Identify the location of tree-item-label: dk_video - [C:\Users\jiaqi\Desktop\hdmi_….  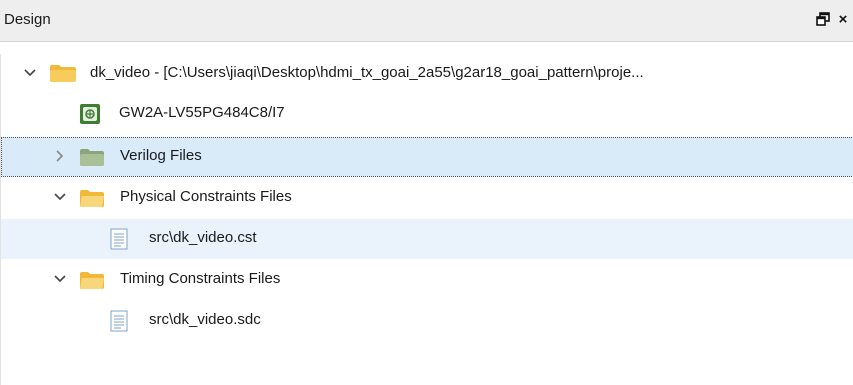
(367, 72).